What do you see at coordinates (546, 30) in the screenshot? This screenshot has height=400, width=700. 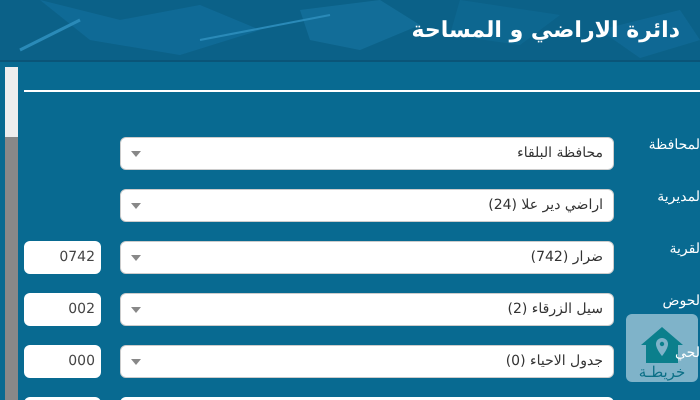 I see `page-title: دائرة الاراضي و المساحة` at bounding box center [546, 30].